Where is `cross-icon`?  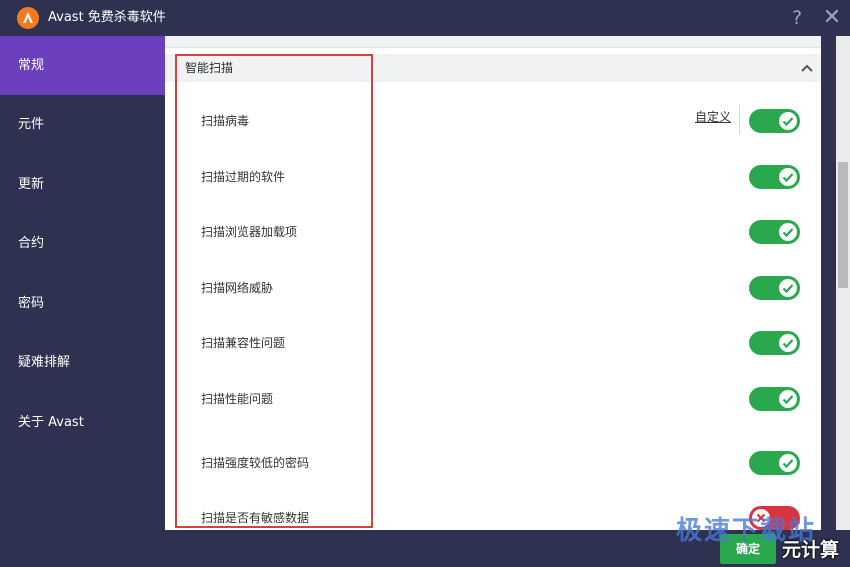 cross-icon is located at coordinates (761, 518).